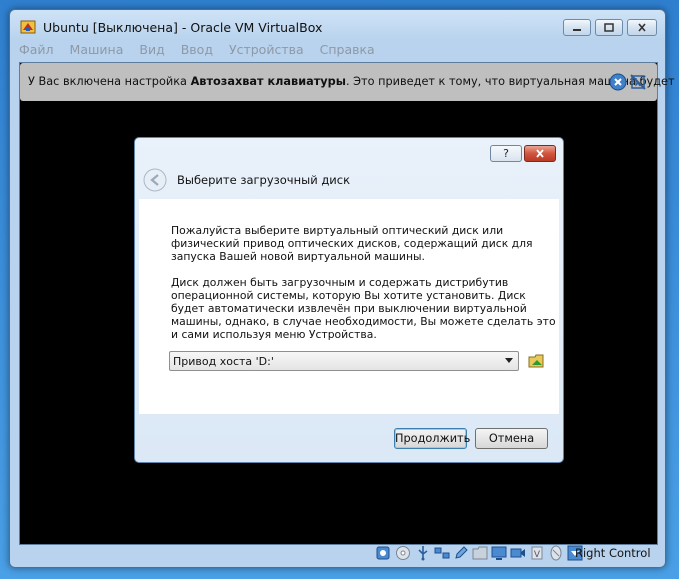 This screenshot has width=679, height=579. What do you see at coordinates (442, 553) in the screenshot?
I see `network-icon` at bounding box center [442, 553].